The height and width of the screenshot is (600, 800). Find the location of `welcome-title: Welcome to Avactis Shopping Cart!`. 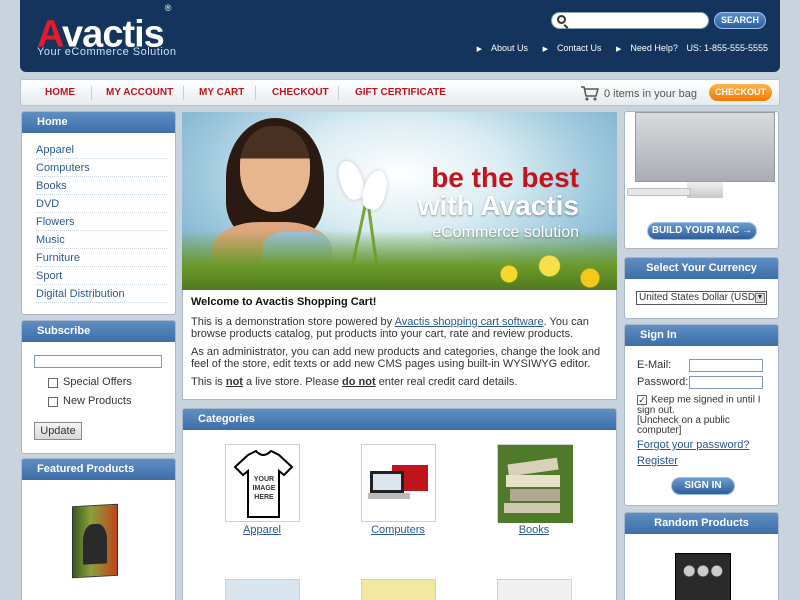

welcome-title: Welcome to Avactis Shopping Cart! is located at coordinates (284, 302).